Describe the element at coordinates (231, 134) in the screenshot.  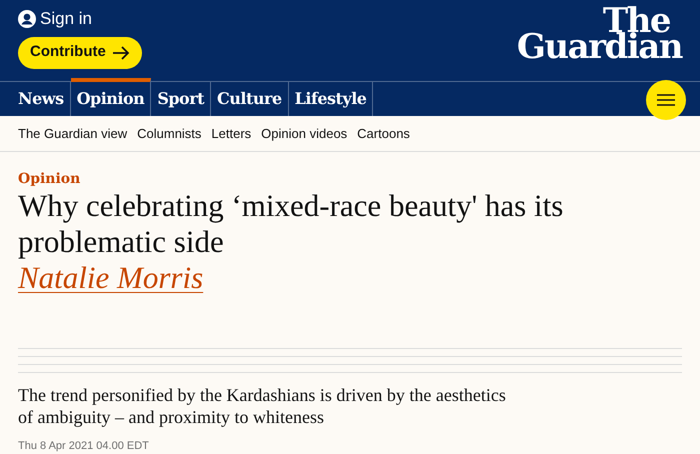
I see `subnav-link: Letters` at that location.